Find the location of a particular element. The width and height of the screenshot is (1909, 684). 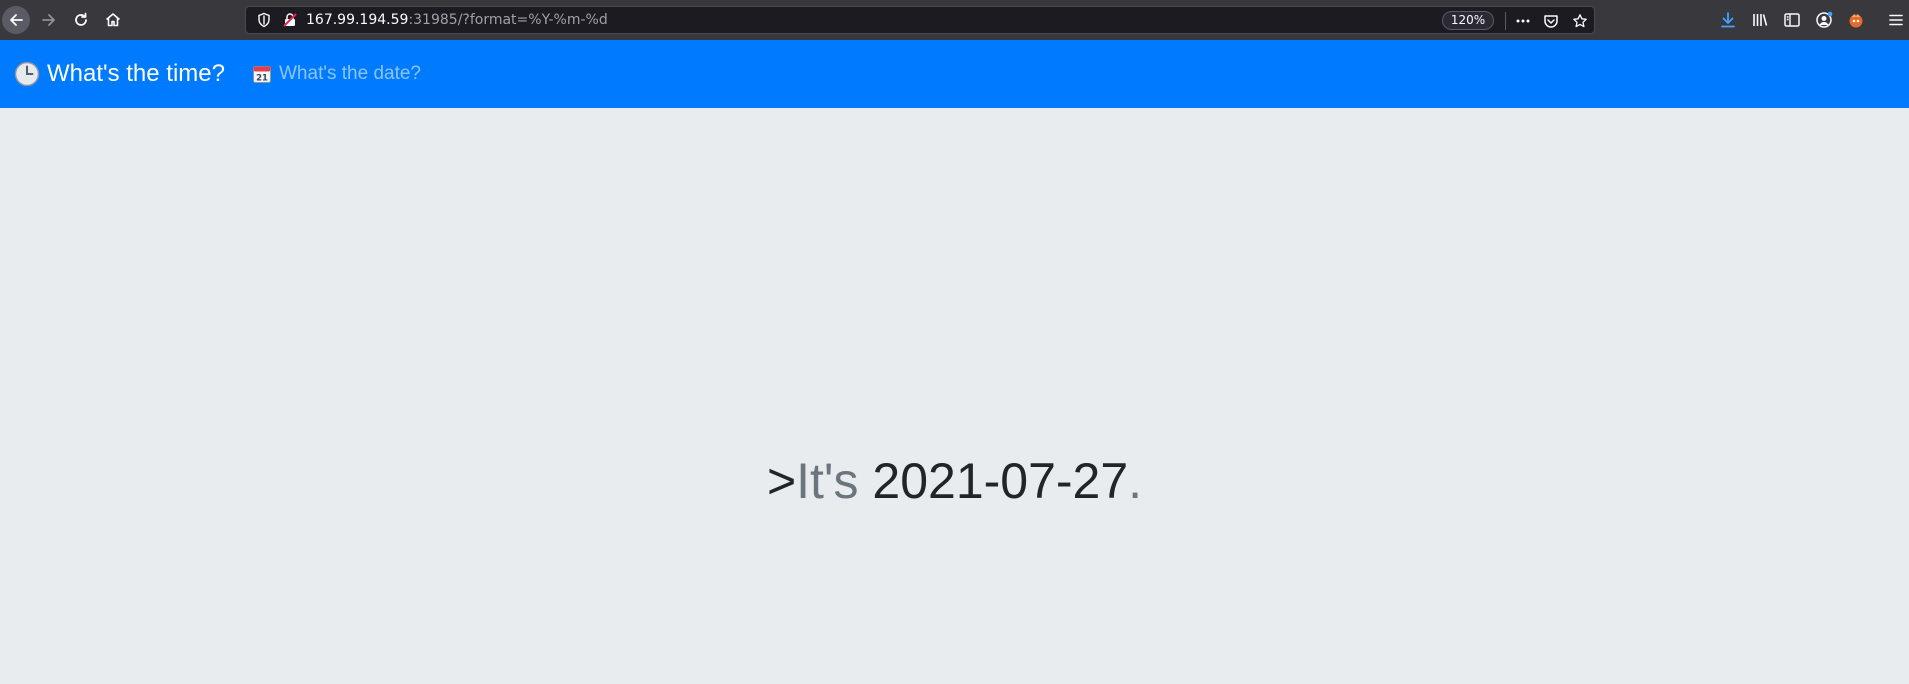

sidebar-icon is located at coordinates (1792, 20).